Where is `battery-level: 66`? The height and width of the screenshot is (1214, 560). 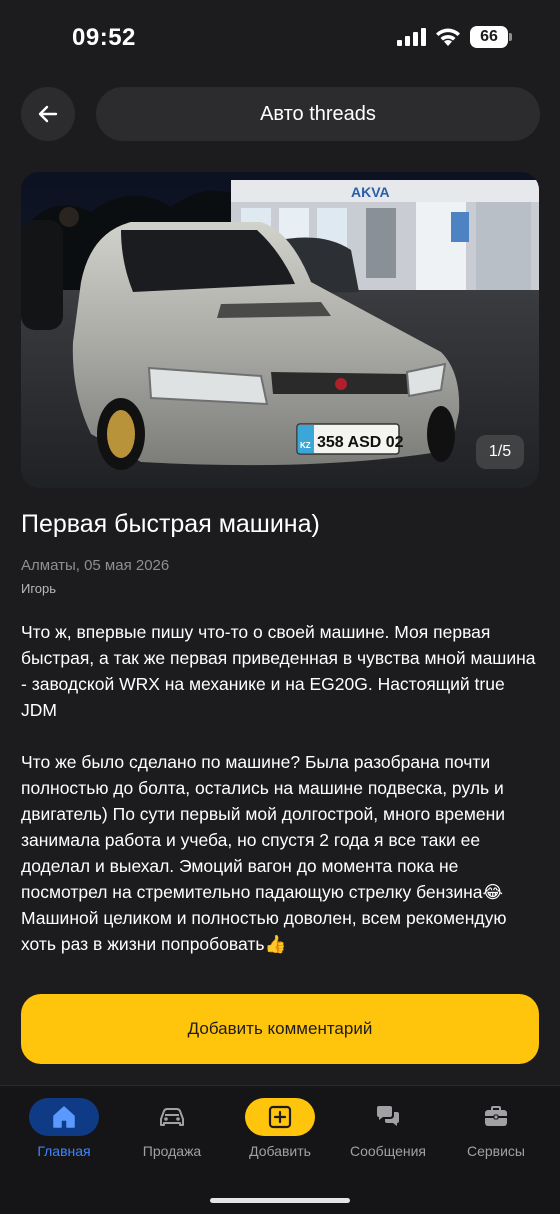 battery-level: 66 is located at coordinates (489, 36).